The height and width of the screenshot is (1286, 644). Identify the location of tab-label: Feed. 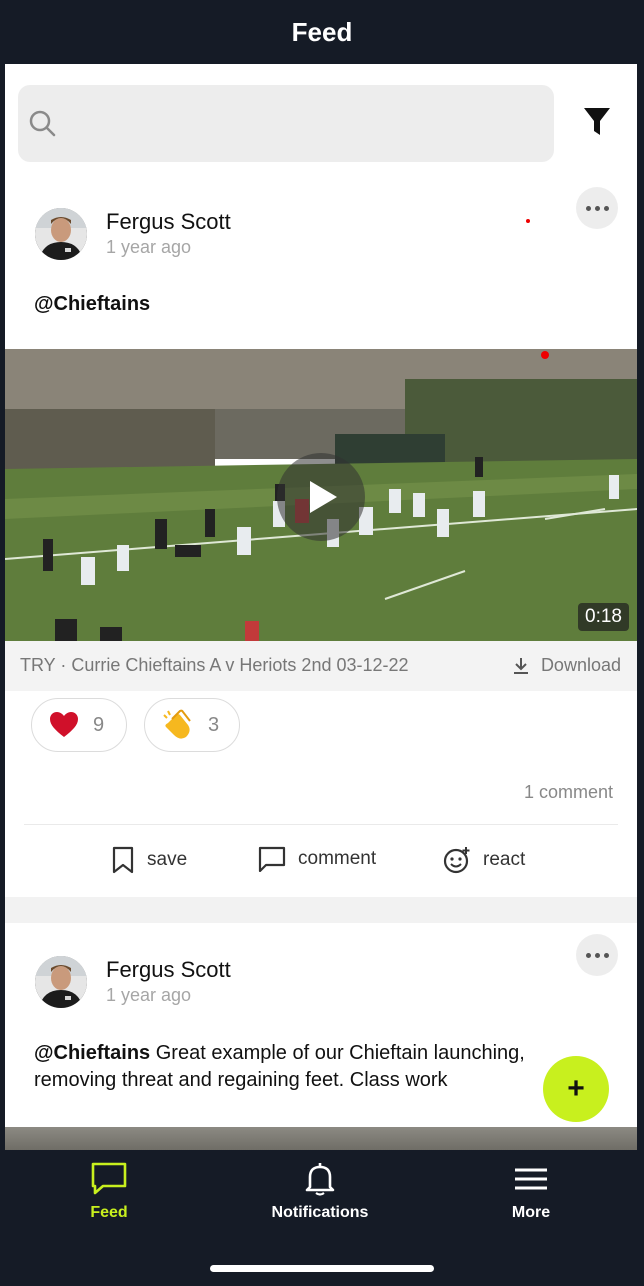
(109, 1212).